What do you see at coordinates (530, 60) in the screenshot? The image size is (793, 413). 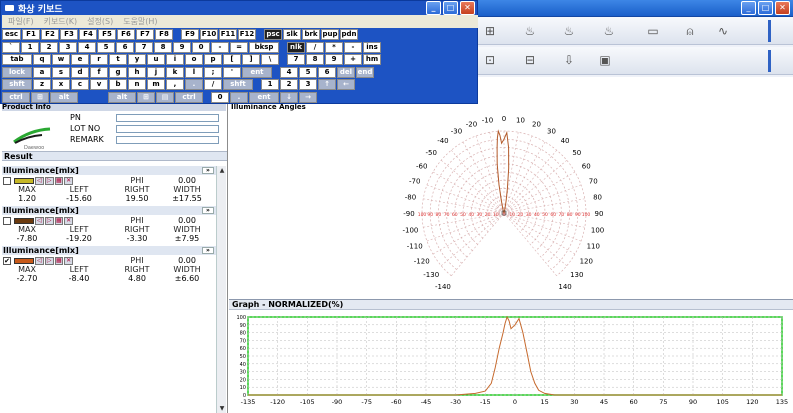 I see `folder-save-icon: ⊟` at bounding box center [530, 60].